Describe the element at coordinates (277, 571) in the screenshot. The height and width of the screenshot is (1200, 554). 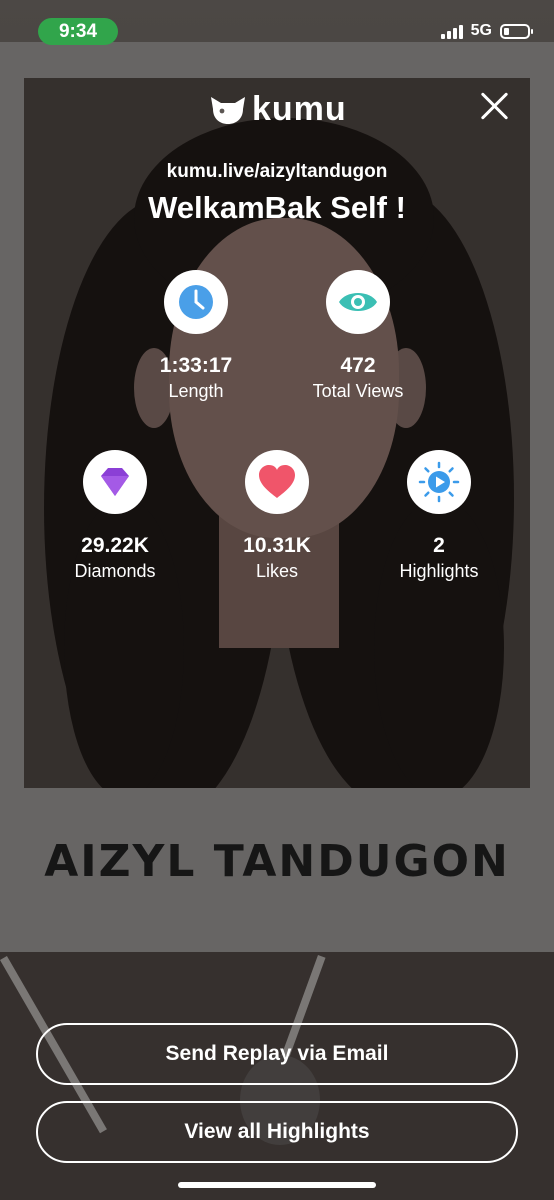
I see `stat-label: Likes` at that location.